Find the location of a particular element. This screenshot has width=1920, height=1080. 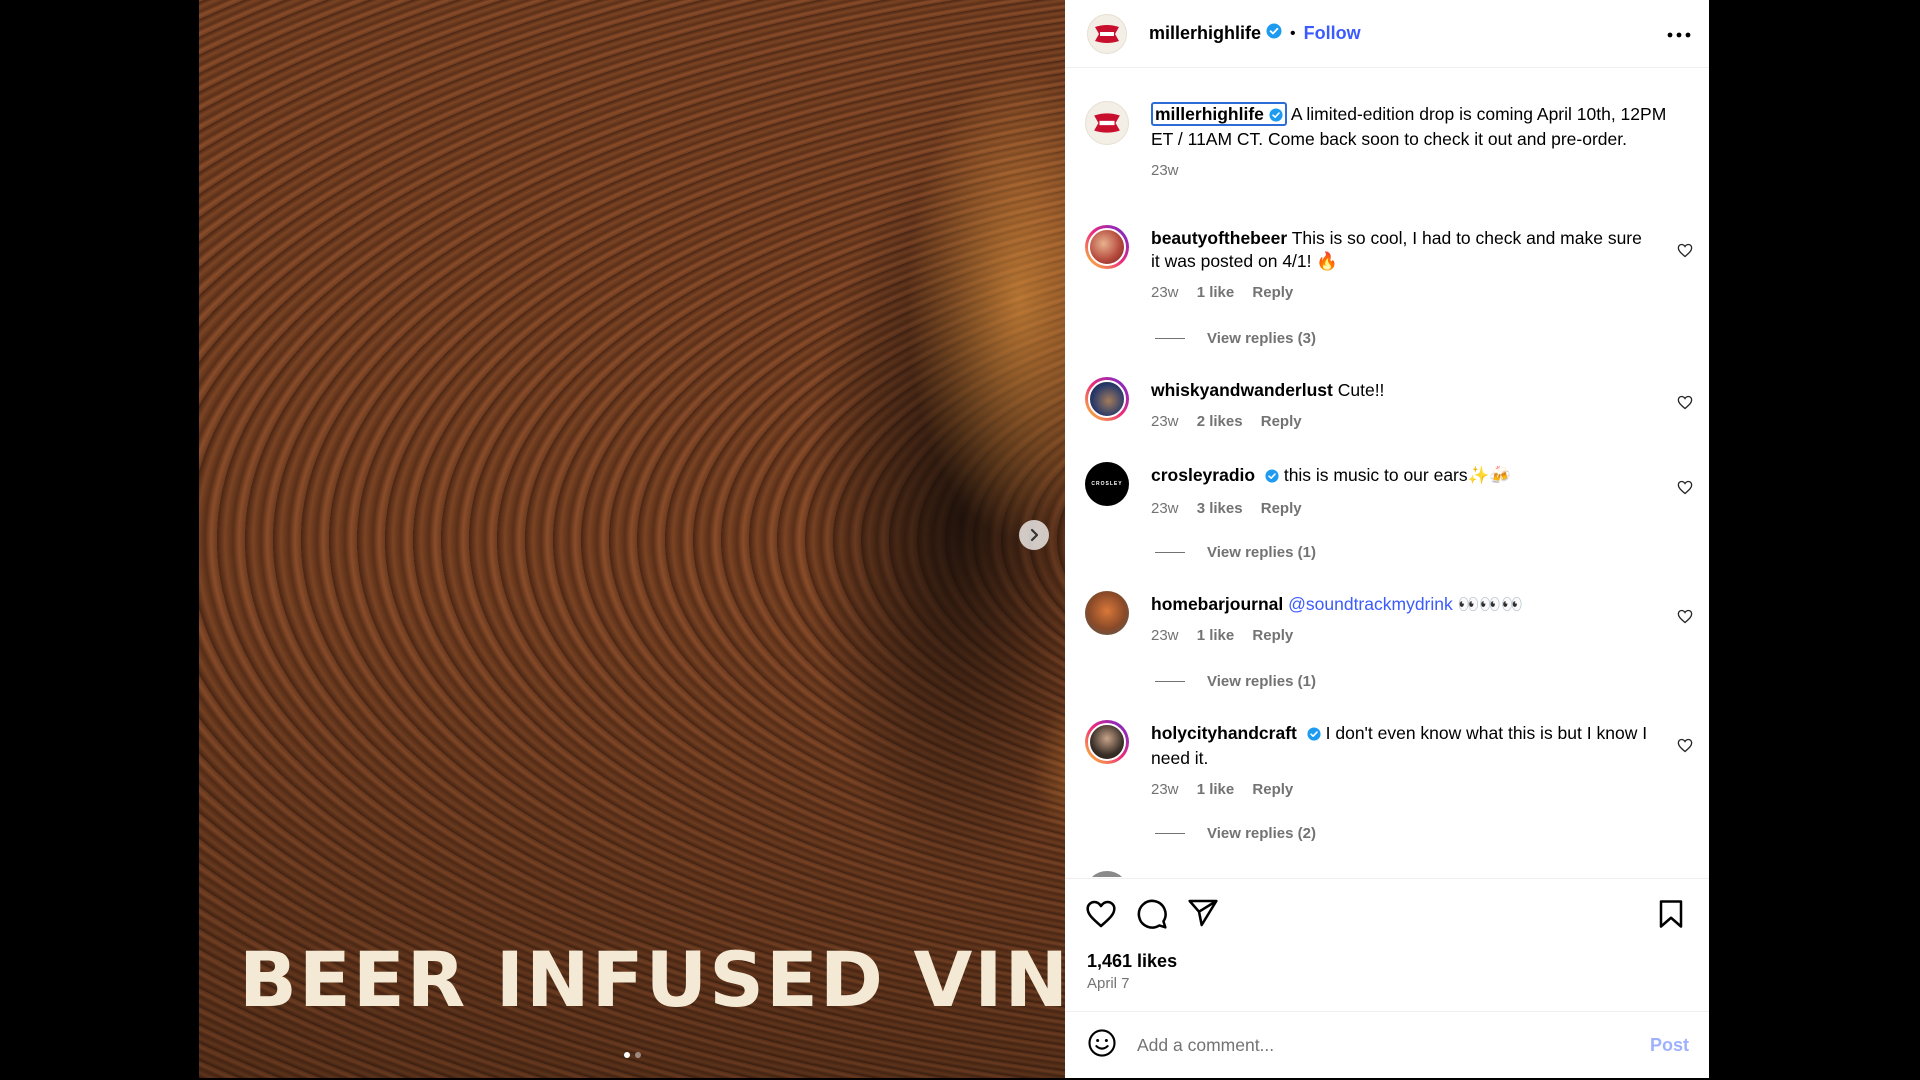

comment-bubble-icon is located at coordinates (1152, 916).